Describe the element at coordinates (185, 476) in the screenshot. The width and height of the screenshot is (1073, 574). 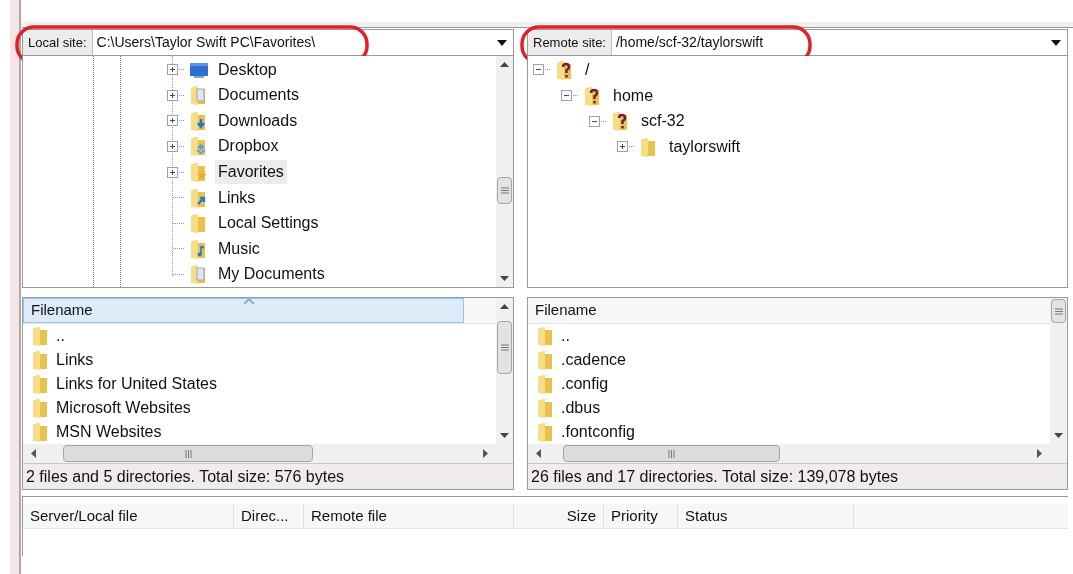
I see `status-text: 2 files and 5 directories. Total size: 576 bytes` at that location.